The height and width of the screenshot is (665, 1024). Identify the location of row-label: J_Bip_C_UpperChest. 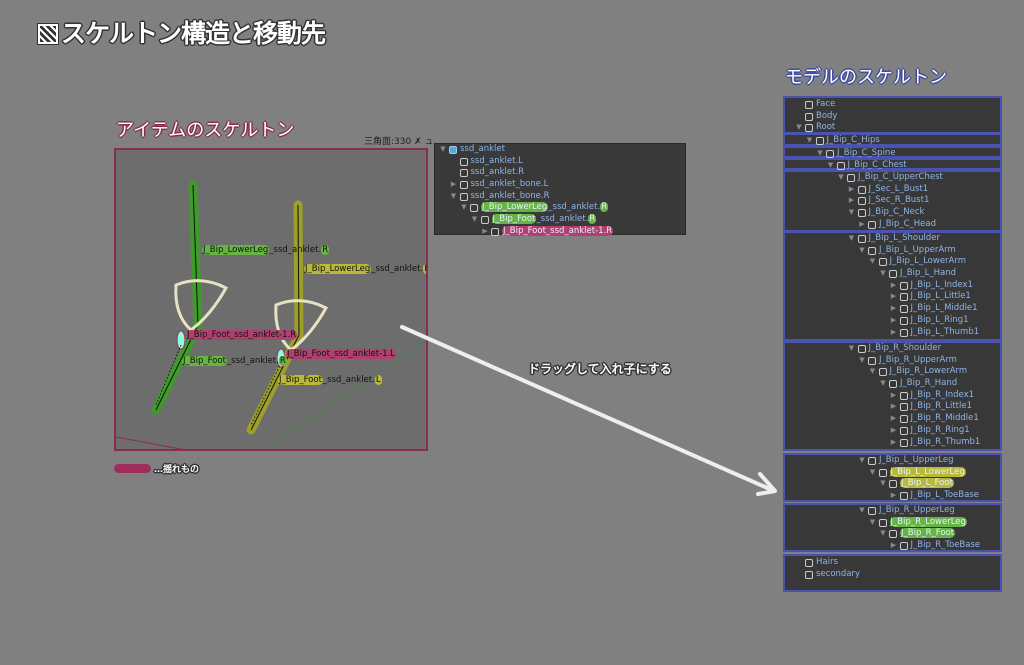
(900, 177).